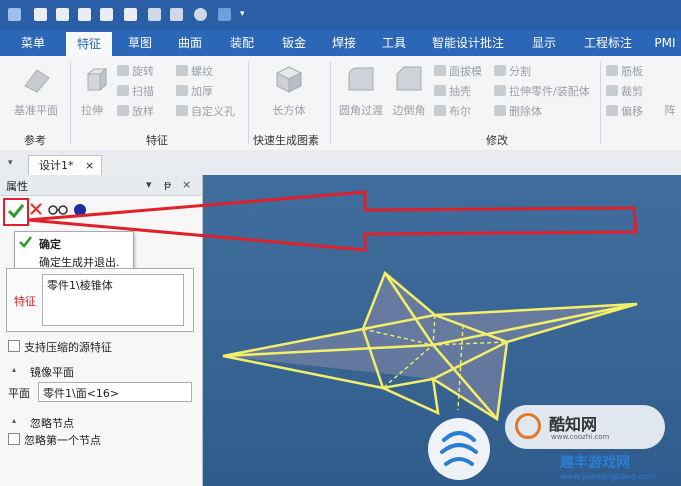  Describe the element at coordinates (624, 92) in the screenshot. I see `trim-button: 裁剪` at that location.